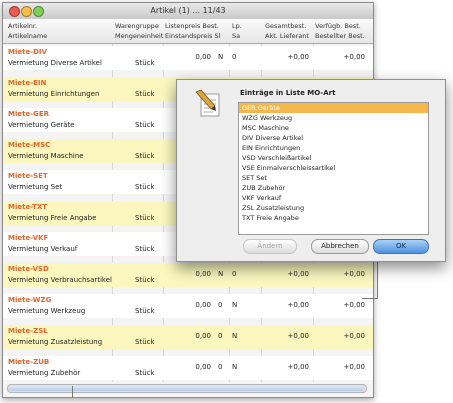 The image size is (453, 403). What do you see at coordinates (333, 198) in the screenshot?
I see `list-item: VKF Verkauf` at bounding box center [333, 198].